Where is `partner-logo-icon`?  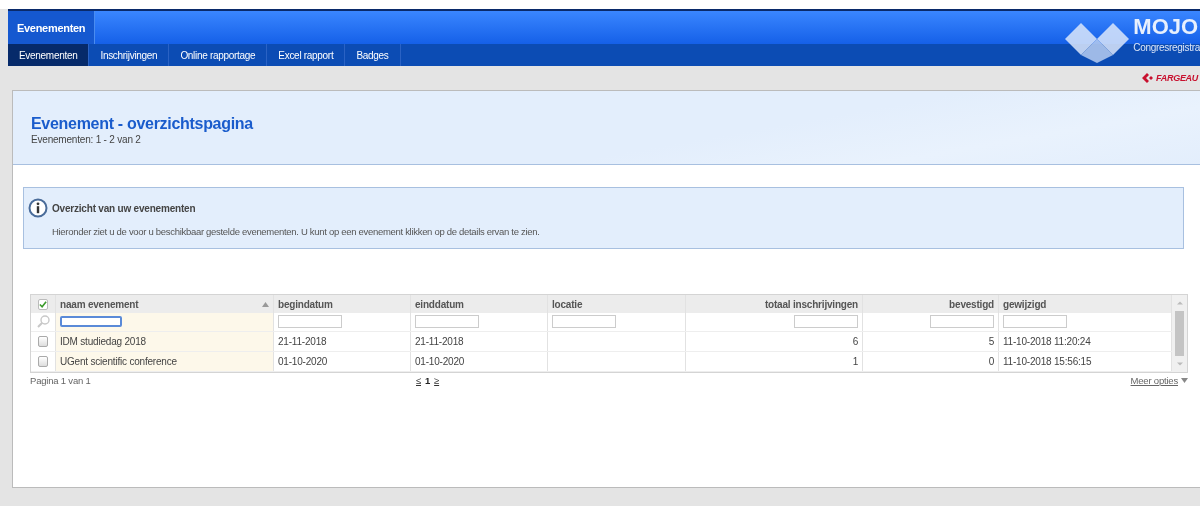 partner-logo-icon is located at coordinates (1148, 78).